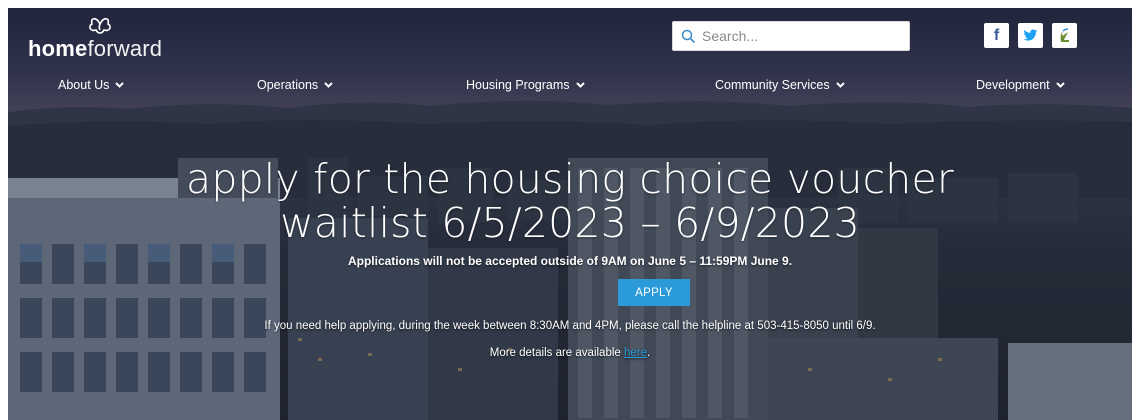  I want to click on nav-label: Operations, so click(288, 85).